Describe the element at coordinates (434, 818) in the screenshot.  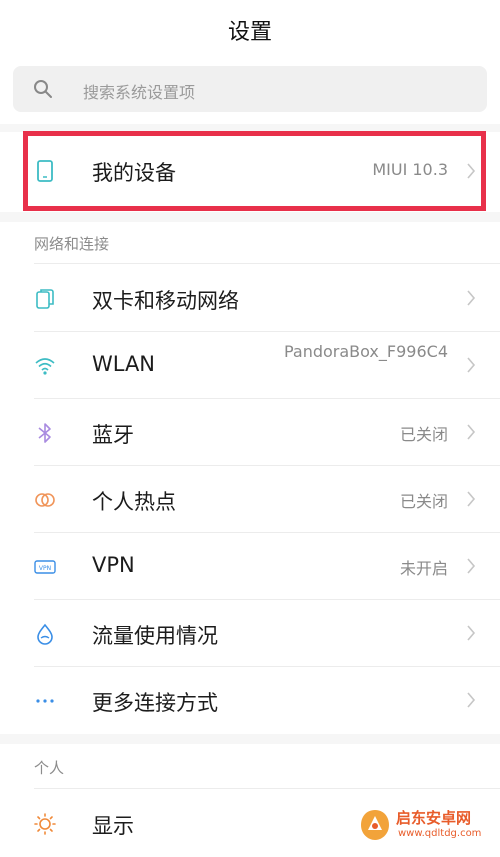
I see `watermark-name: 启东安卓网` at that location.